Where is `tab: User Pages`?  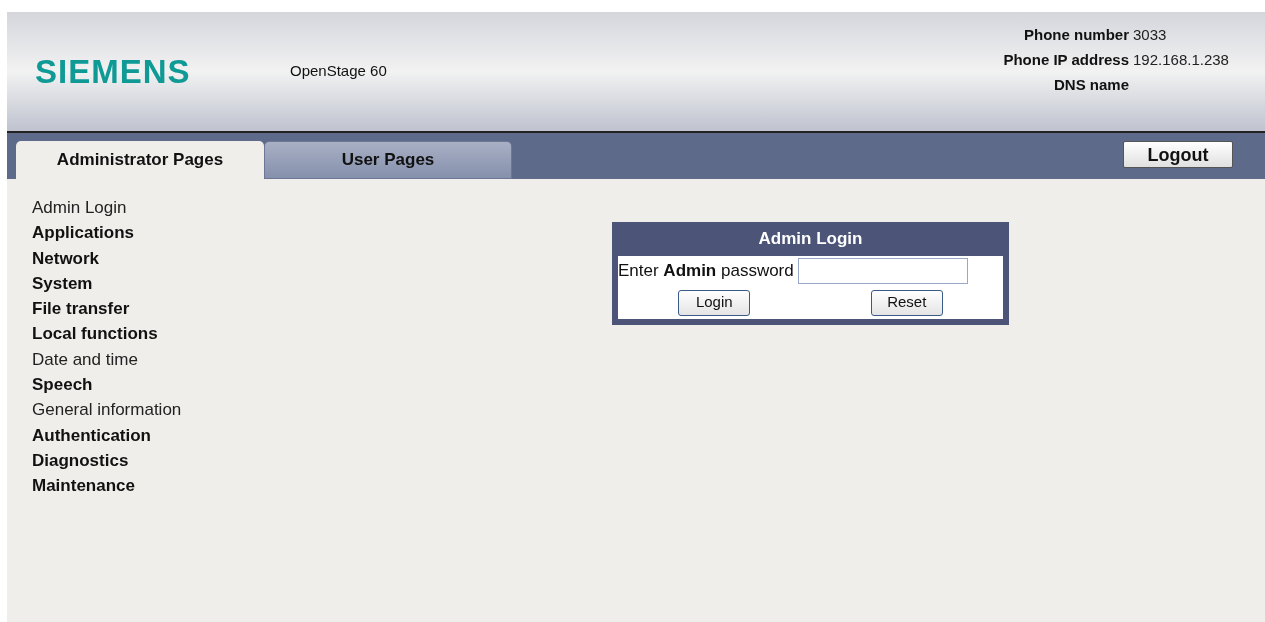
tab: User Pages is located at coordinates (388, 160).